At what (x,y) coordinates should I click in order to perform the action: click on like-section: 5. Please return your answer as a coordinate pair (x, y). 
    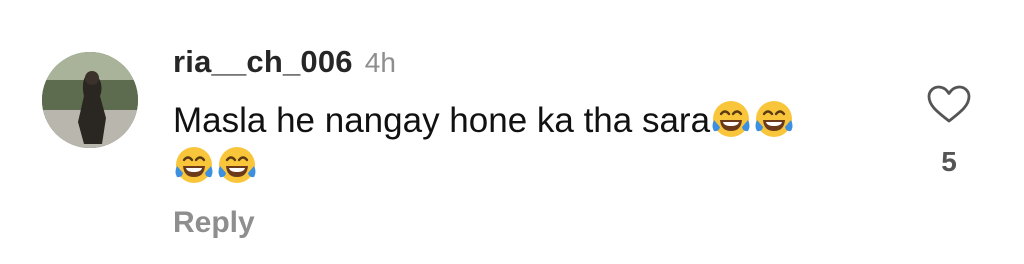
    Looking at the image, I should click on (949, 131).